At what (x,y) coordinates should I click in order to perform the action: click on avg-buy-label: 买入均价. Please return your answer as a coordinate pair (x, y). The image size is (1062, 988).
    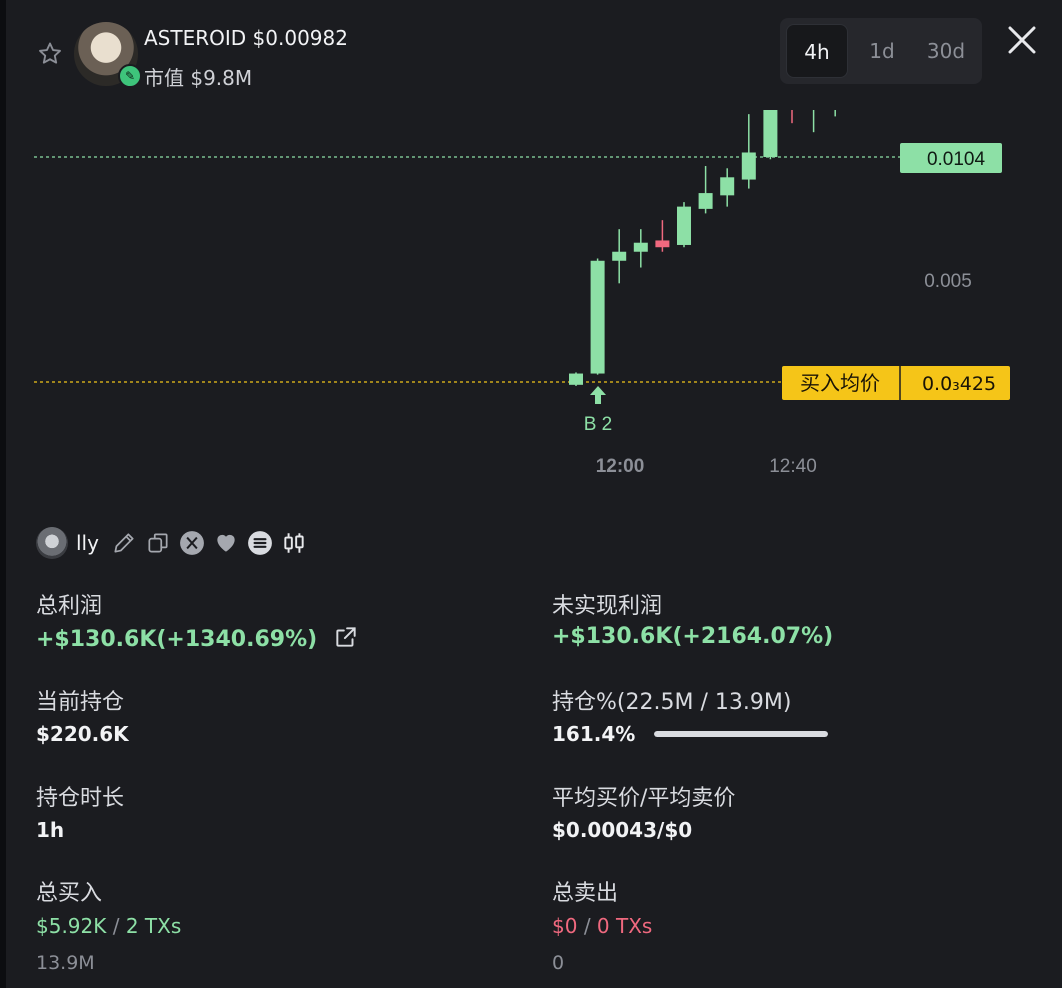
    Looking at the image, I should click on (840, 383).